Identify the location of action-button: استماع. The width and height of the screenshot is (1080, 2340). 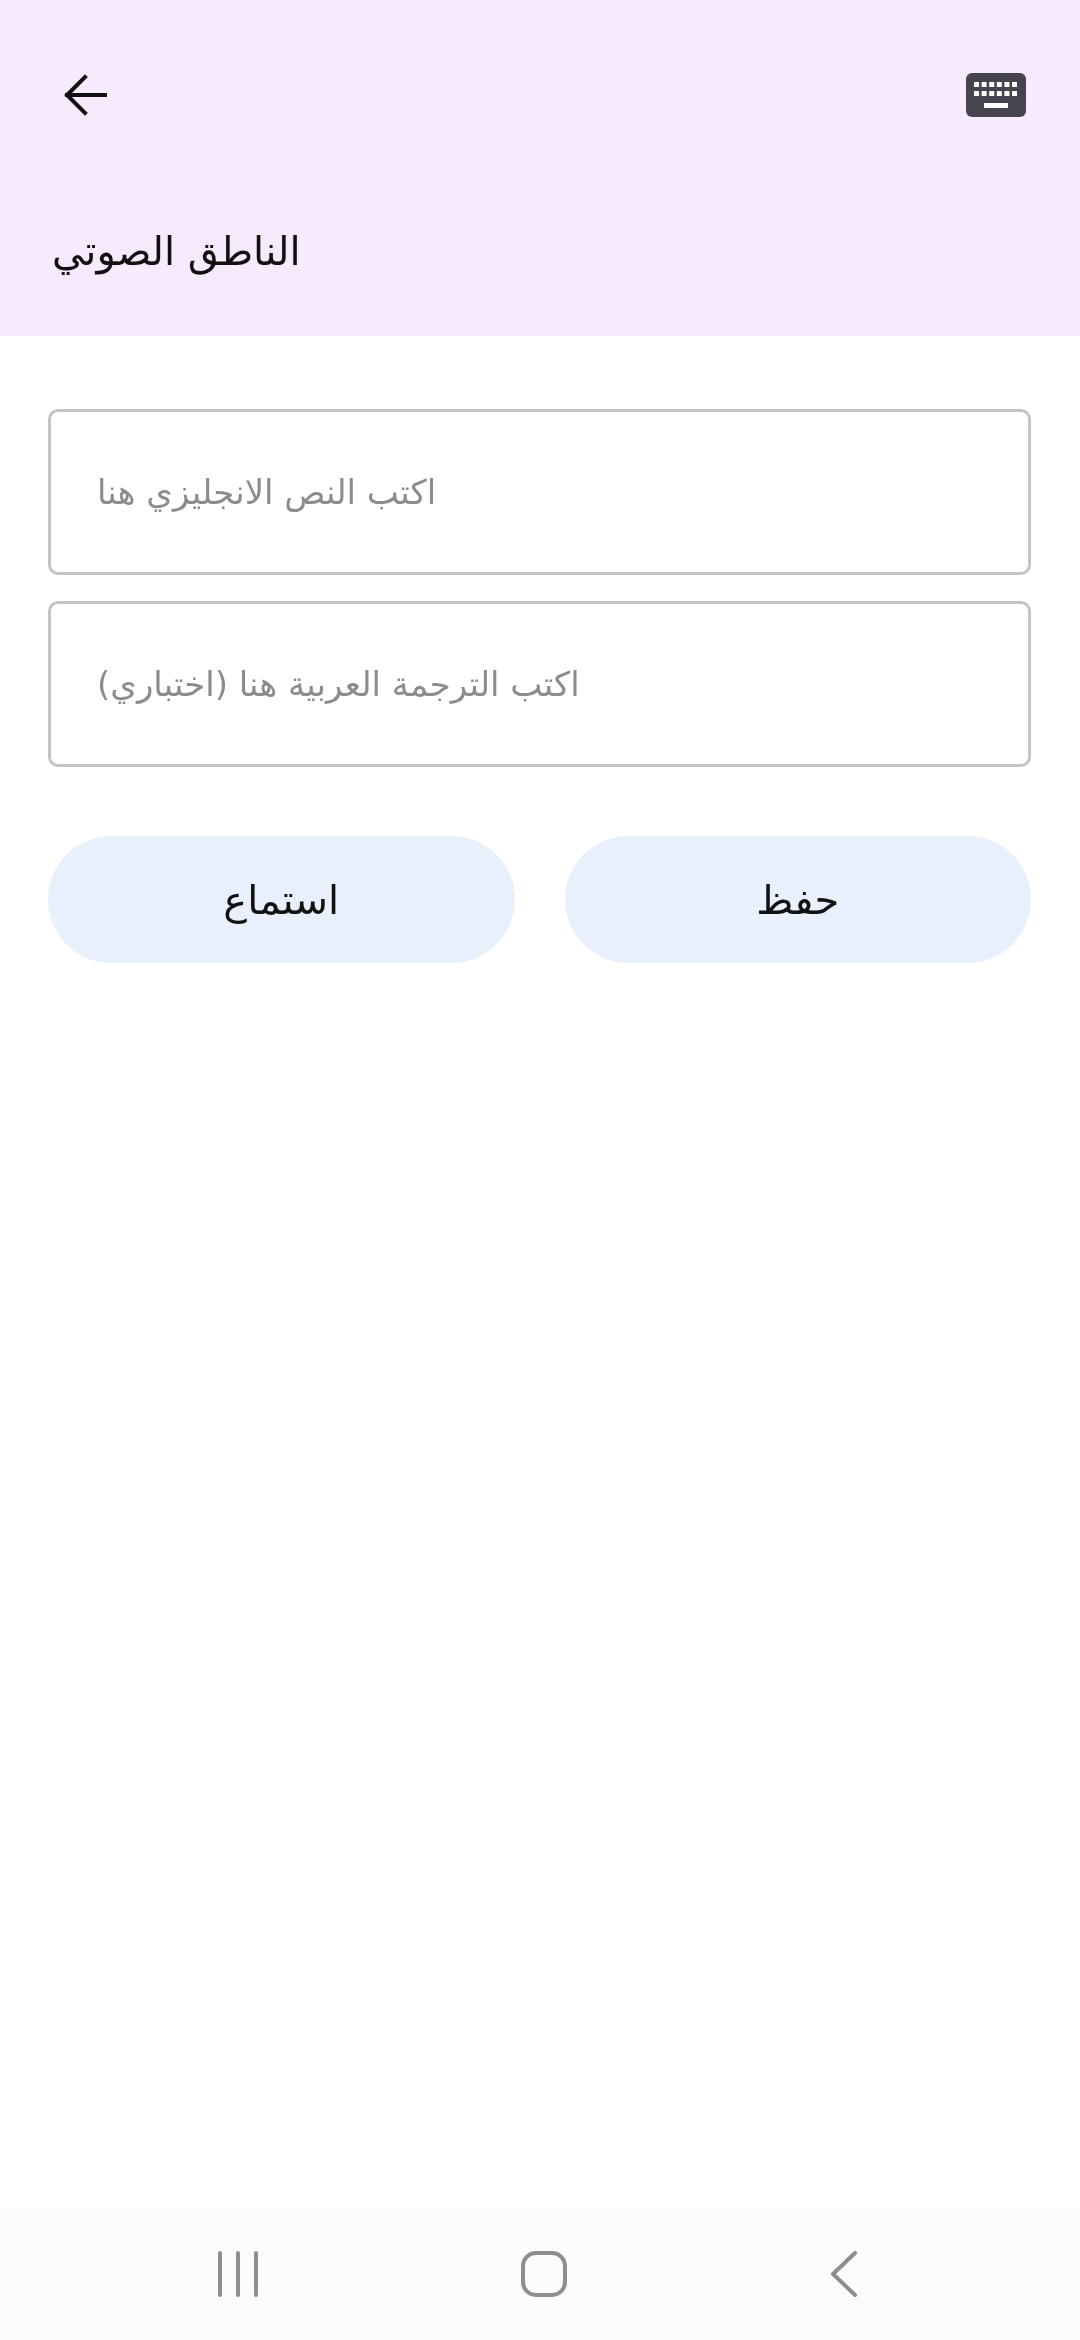
(281, 899).